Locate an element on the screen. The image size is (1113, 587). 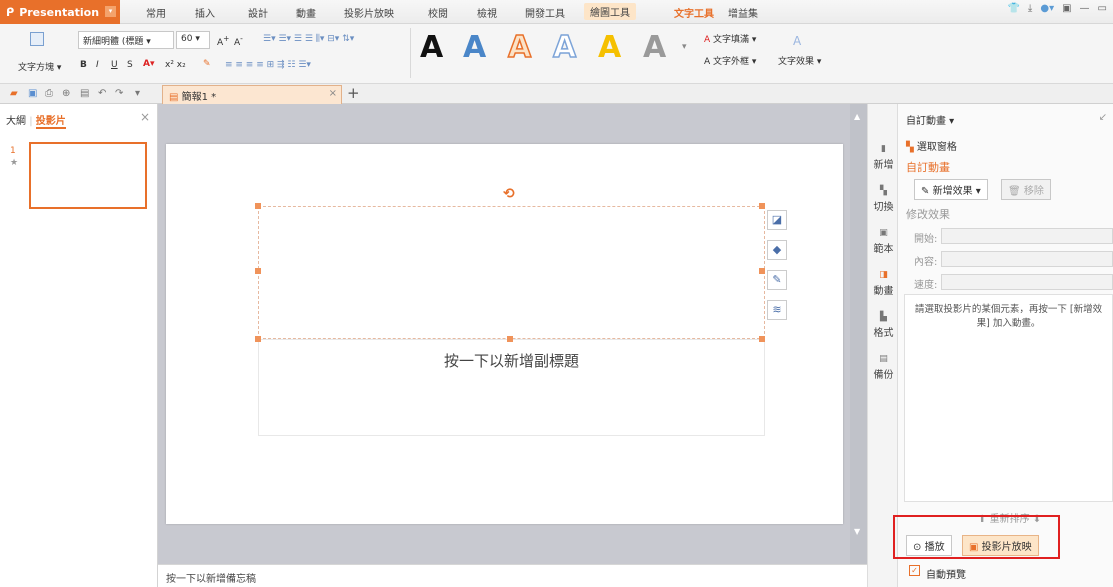
font-size-select: 60 ▾ is located at coordinates (193, 40).